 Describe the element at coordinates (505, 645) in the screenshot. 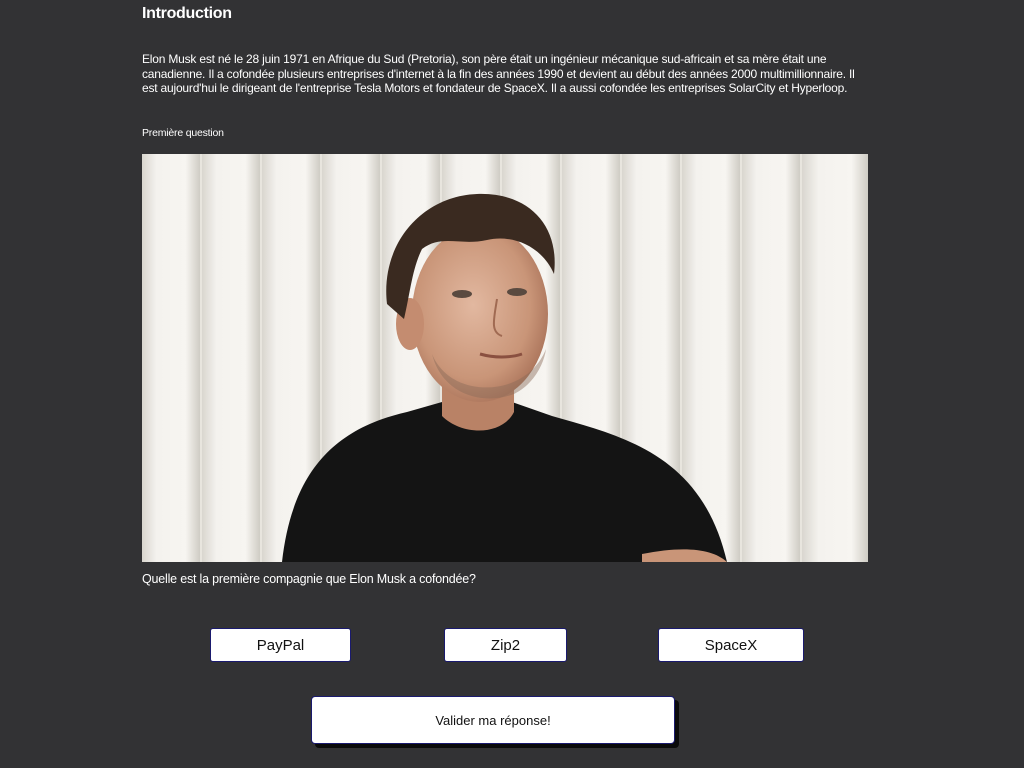

I see `answer-button-zip2: Zip2` at that location.